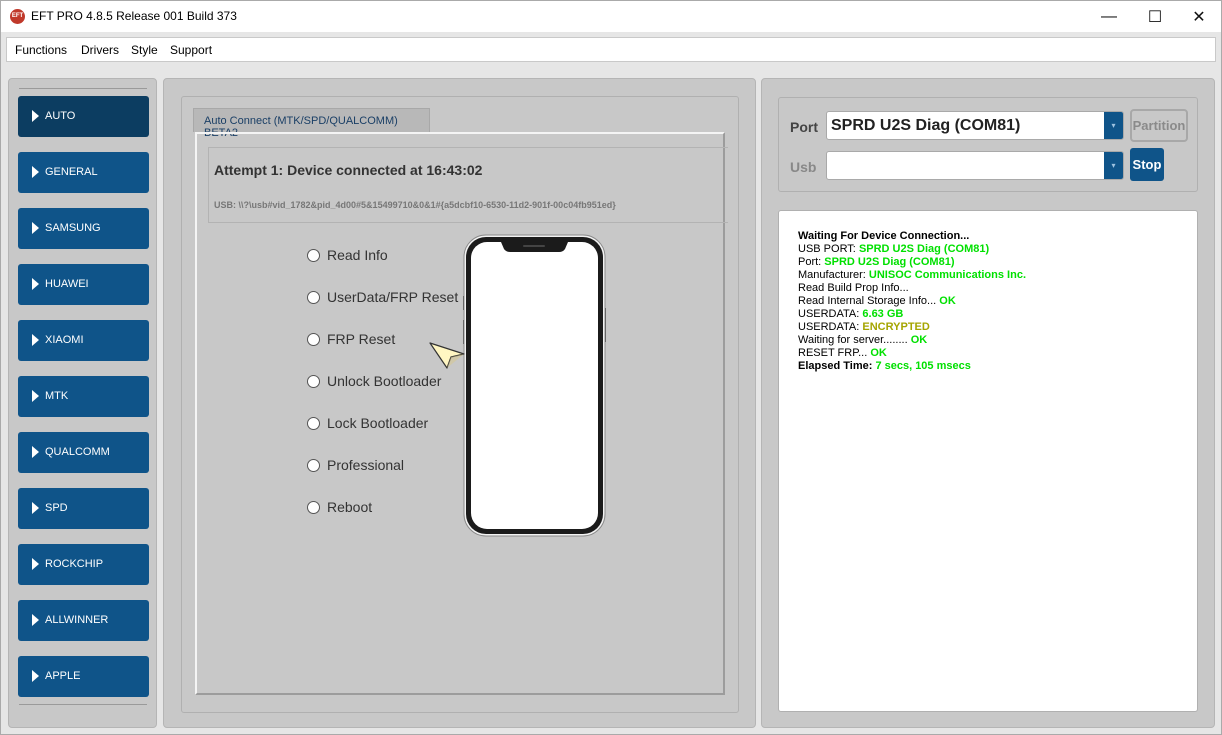 This screenshot has width=1222, height=735. Describe the element at coordinates (384, 381) in the screenshot. I see `radio-label: Unlock Bootloader` at that location.